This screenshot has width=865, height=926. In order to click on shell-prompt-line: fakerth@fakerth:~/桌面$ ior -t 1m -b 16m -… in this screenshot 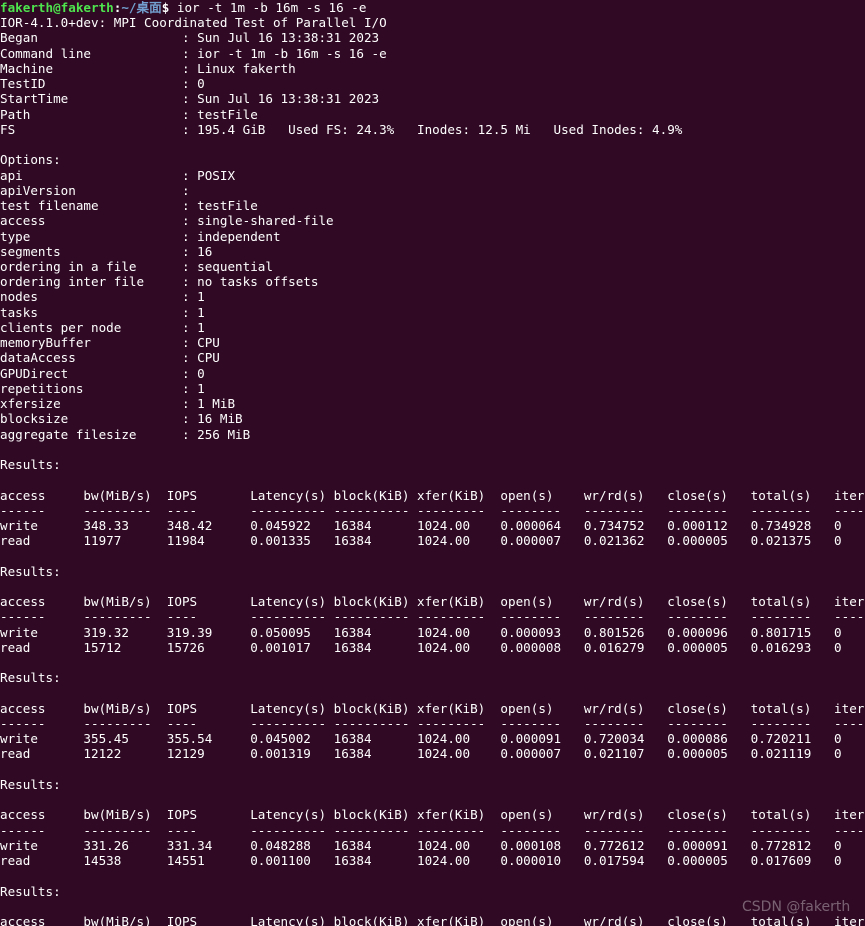, I will do `click(432, 7)`.